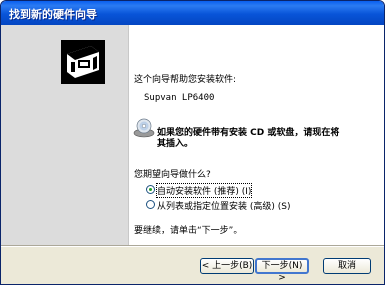 The width and height of the screenshot is (385, 285). What do you see at coordinates (282, 270) in the screenshot?
I see `next-button: 下一步(N) >` at bounding box center [282, 270].